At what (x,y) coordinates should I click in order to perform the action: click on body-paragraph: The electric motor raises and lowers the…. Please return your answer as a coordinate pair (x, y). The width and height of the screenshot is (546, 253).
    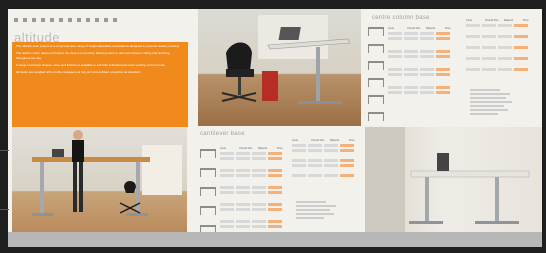
    Looking at the image, I should click on (93, 55).